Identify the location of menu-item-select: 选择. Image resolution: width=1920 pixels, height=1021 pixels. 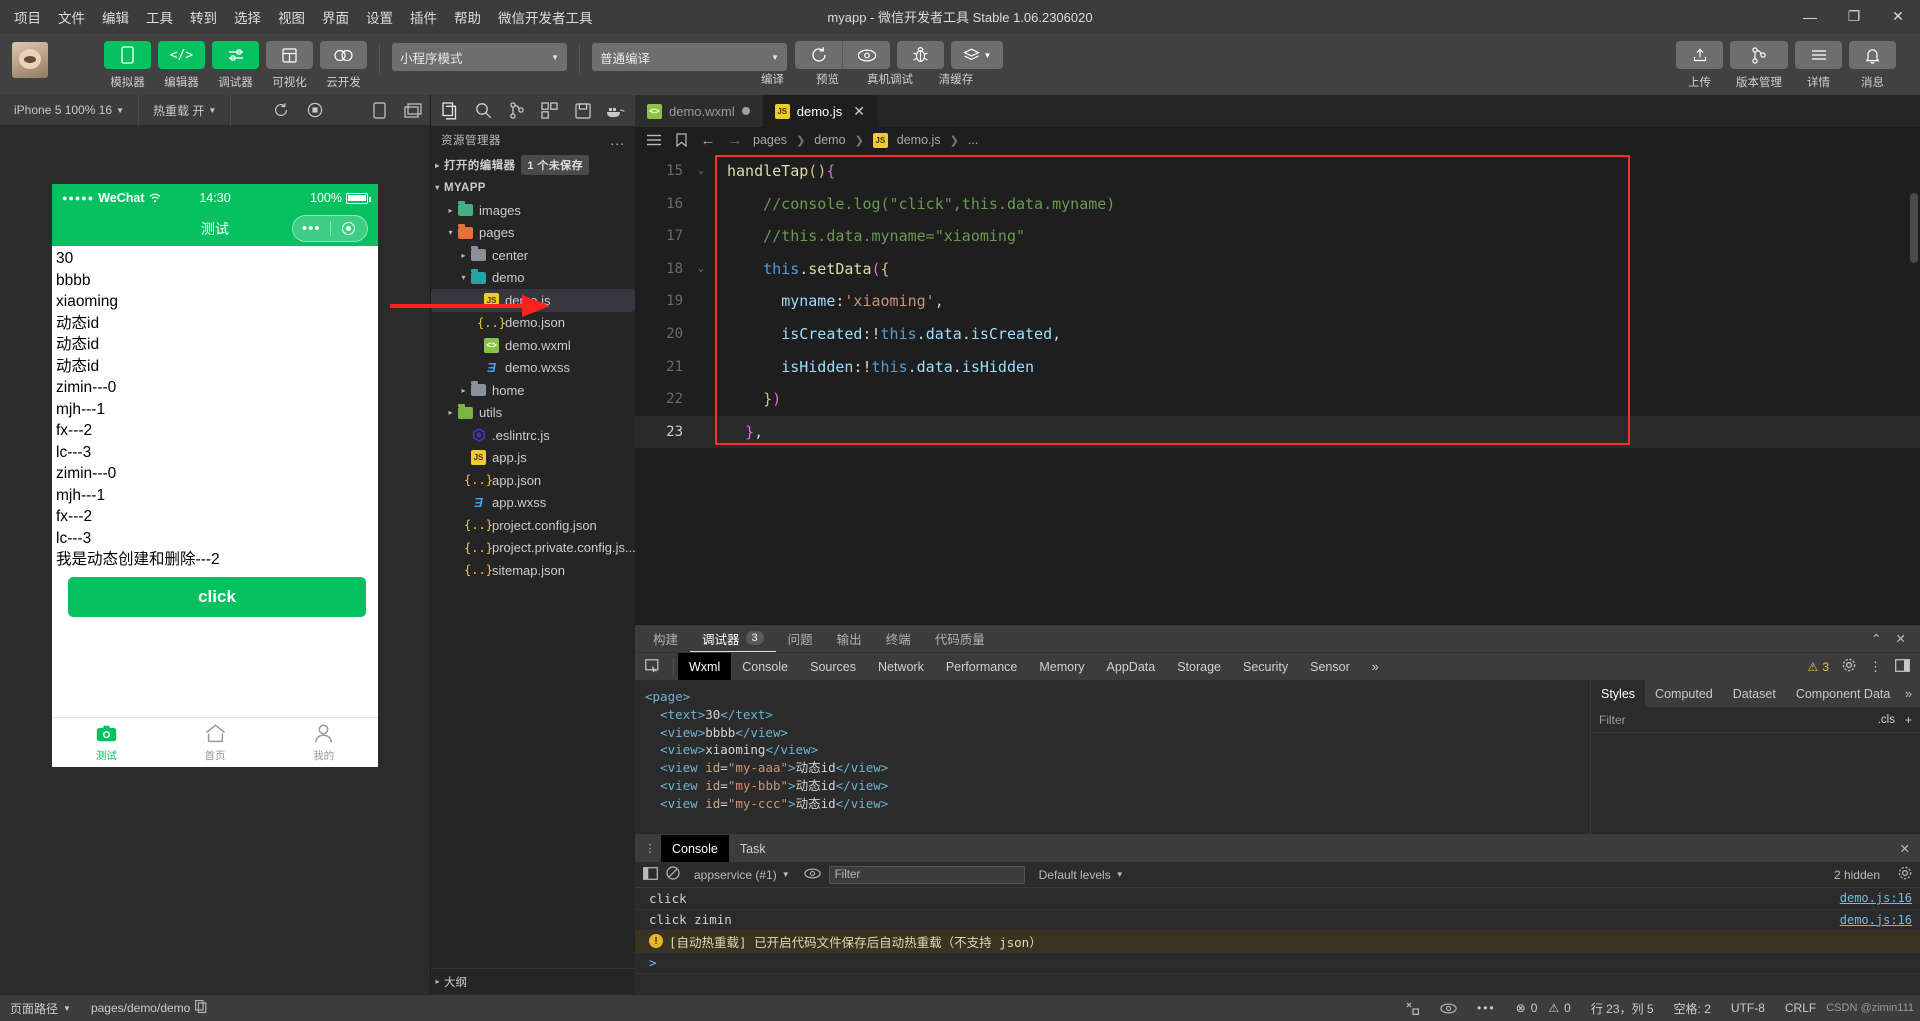
(247, 17).